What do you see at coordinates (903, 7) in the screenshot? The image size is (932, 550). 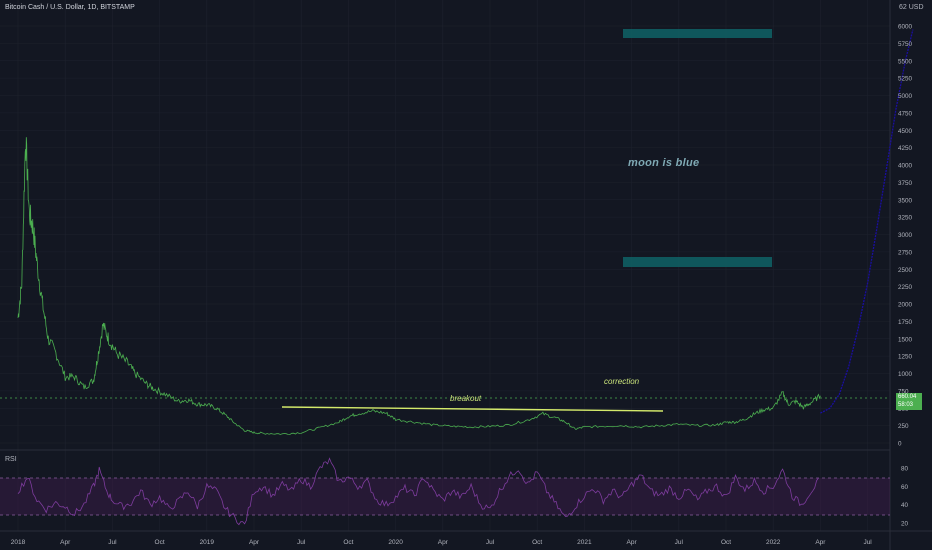 I see `currency-prefix: 62` at bounding box center [903, 7].